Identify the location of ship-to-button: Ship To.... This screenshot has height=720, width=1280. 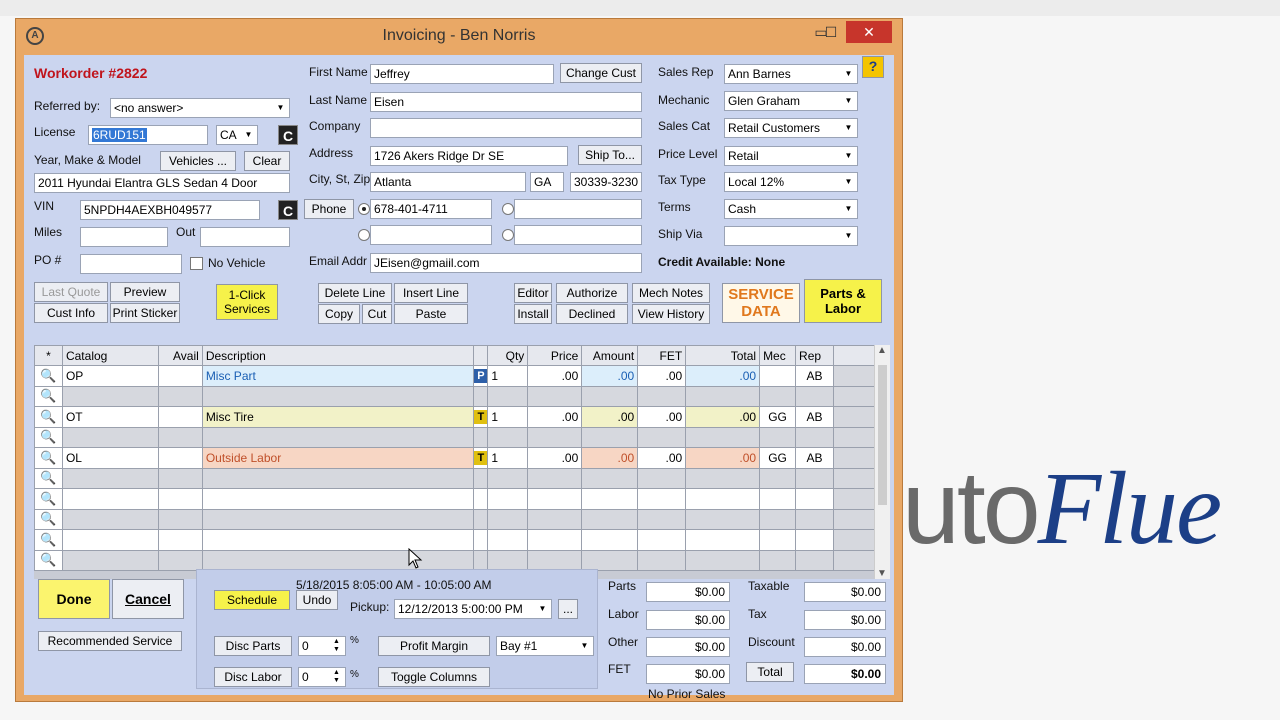
(610, 155).